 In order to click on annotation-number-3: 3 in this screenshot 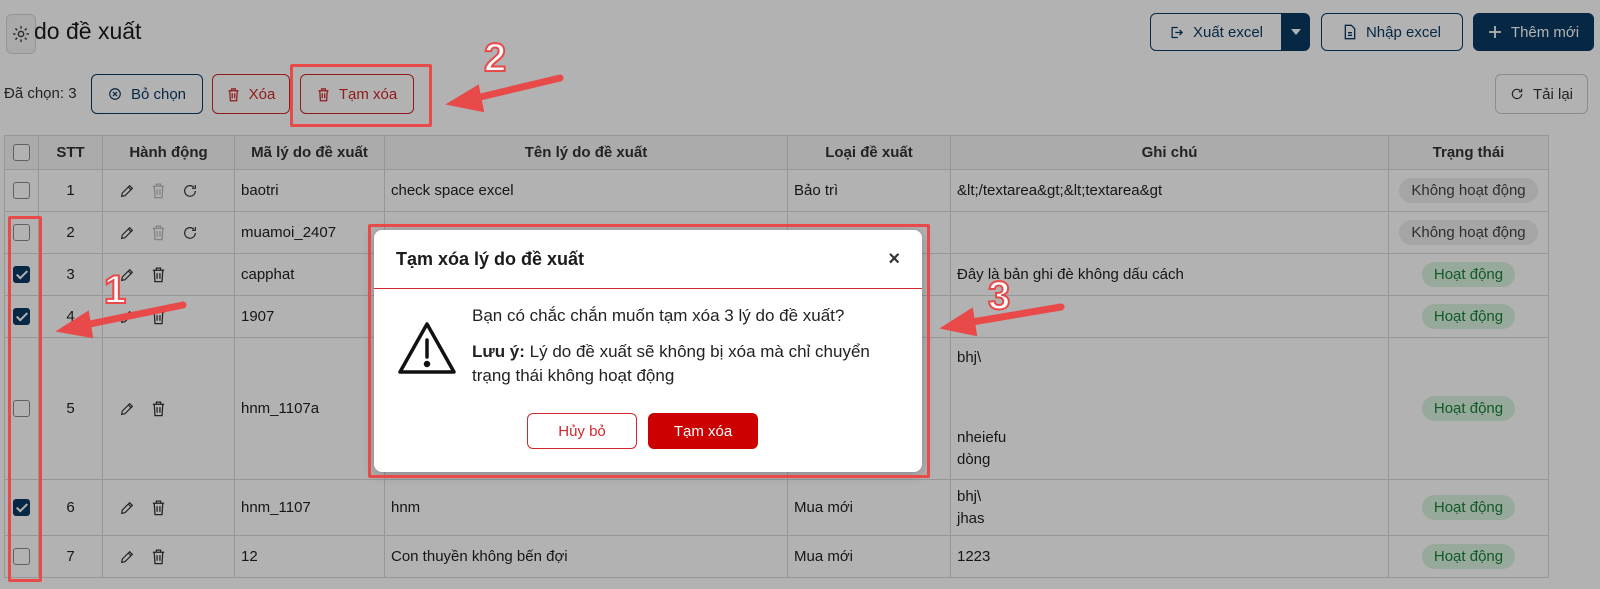, I will do `click(999, 296)`.